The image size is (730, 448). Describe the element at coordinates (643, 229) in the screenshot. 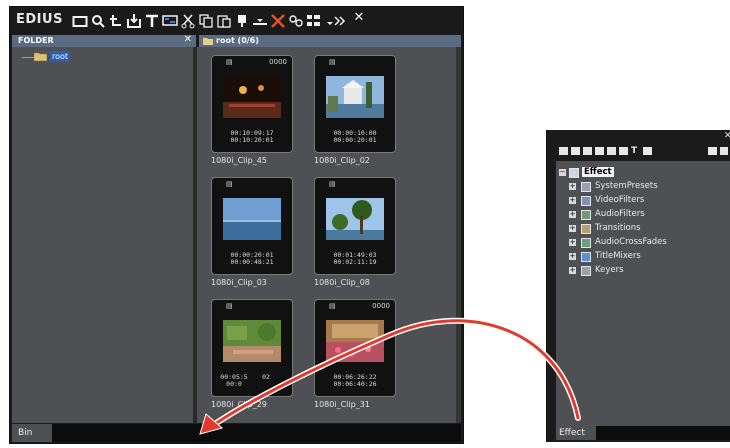

I see `effect-tree-item: + Transitions` at that location.